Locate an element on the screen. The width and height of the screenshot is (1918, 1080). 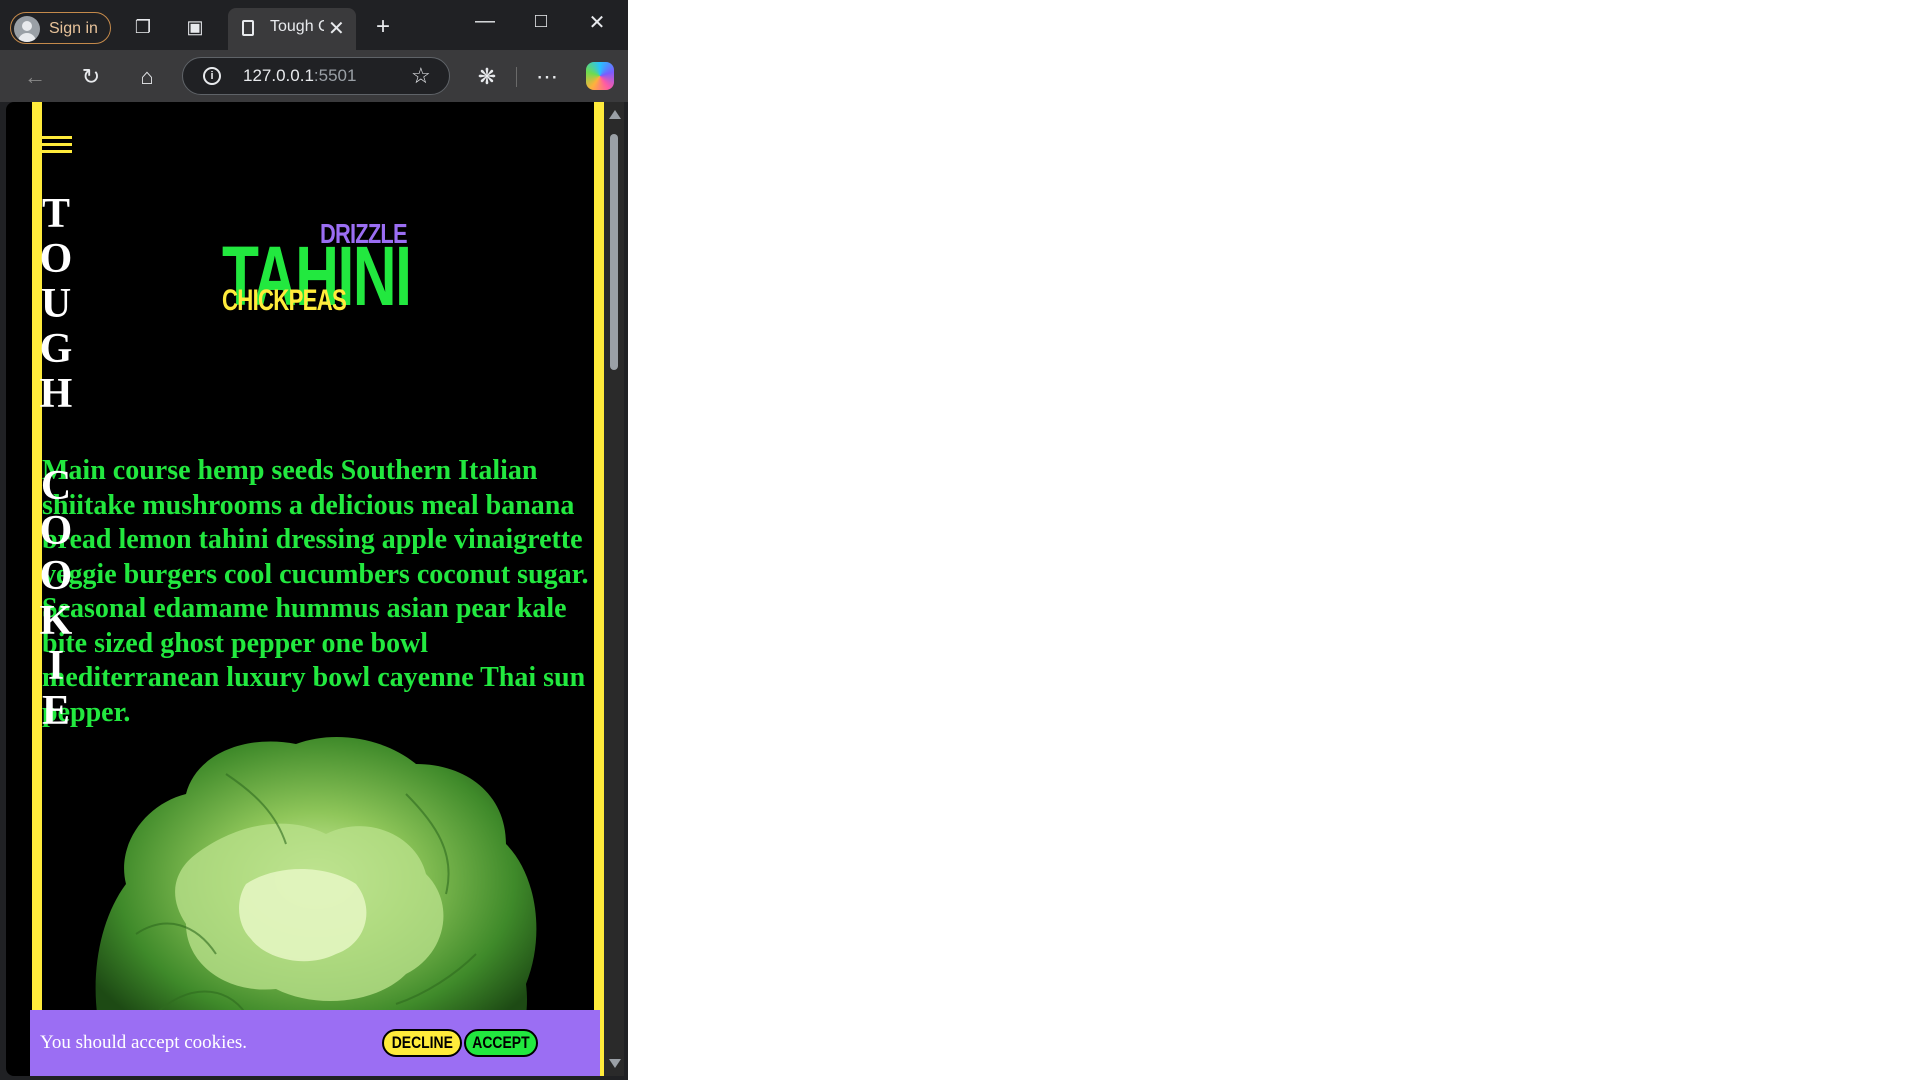
back-icon: ← is located at coordinates (35, 77).